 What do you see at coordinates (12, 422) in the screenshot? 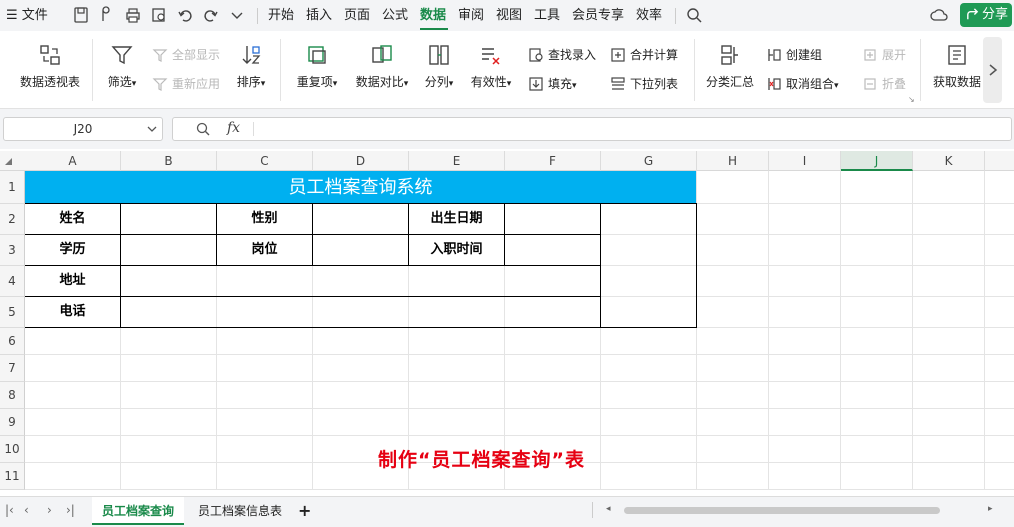
I see `row-header-9: 9` at bounding box center [12, 422].